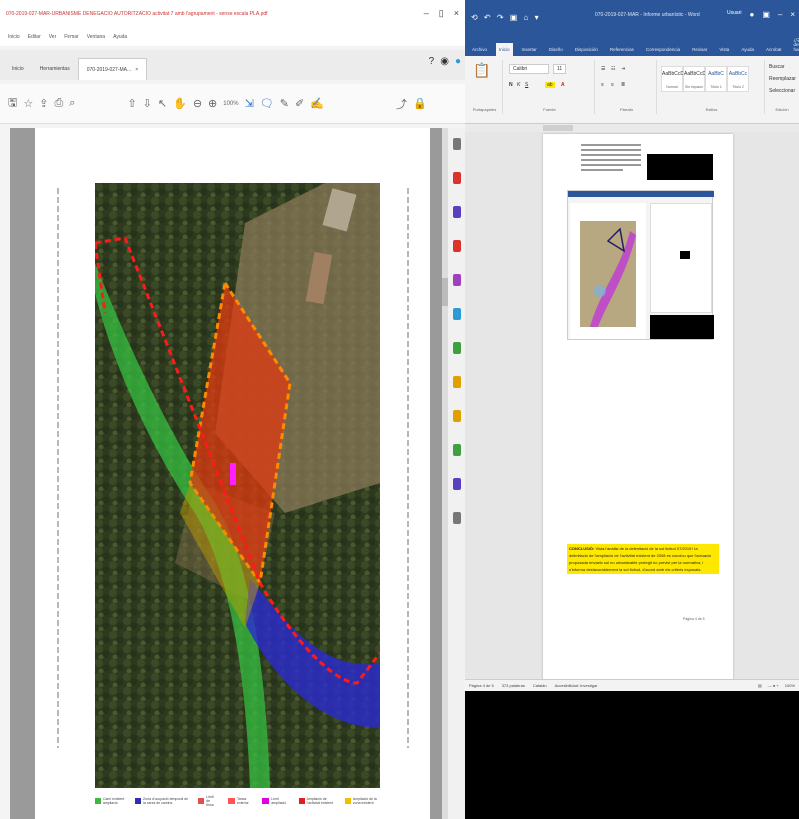  Describe the element at coordinates (623, 69) in the screenshot. I see `indent-icon: ⇥` at that location.